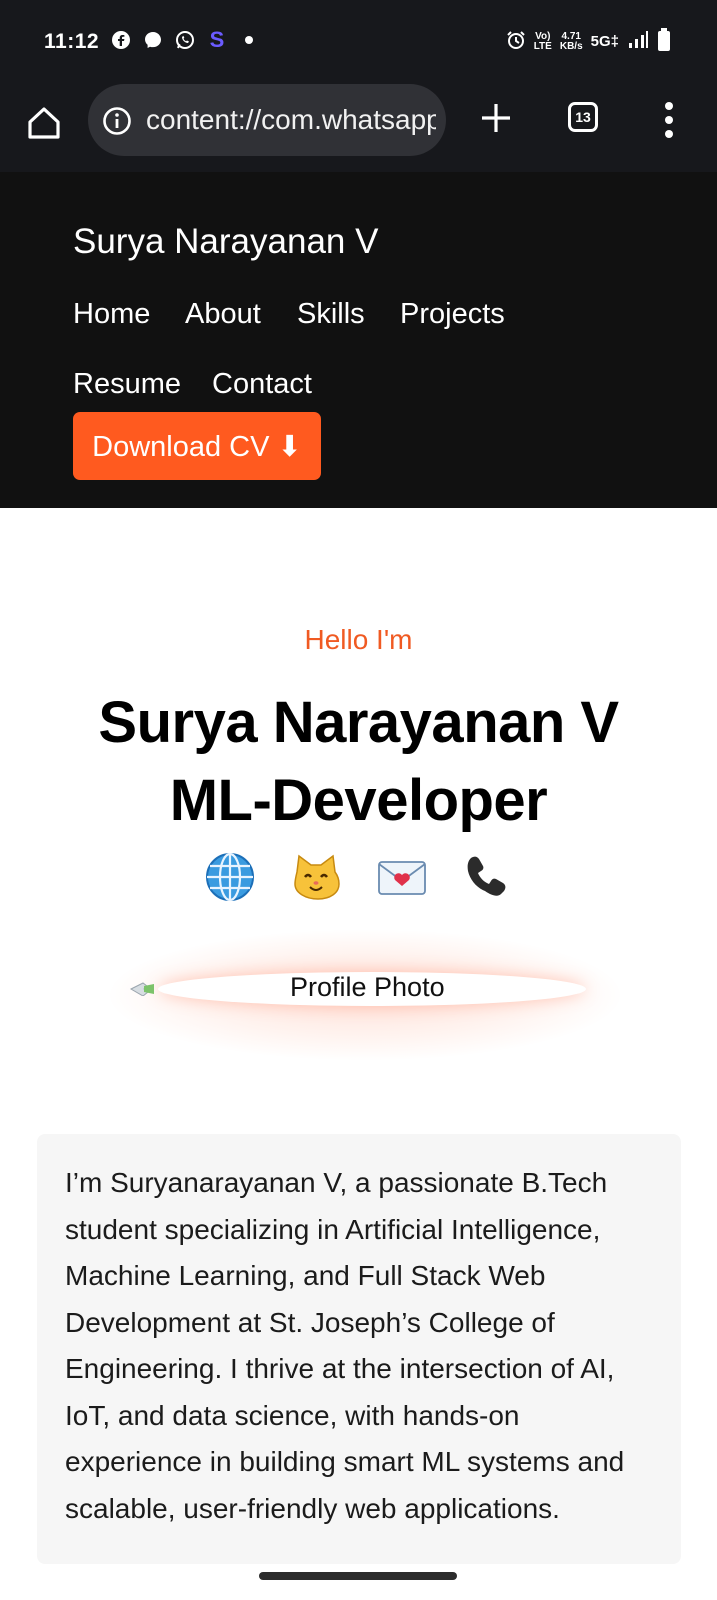 This screenshot has width=717, height=1600. Describe the element at coordinates (571, 36) in the screenshot. I see `speed-value: 4.71` at that location.